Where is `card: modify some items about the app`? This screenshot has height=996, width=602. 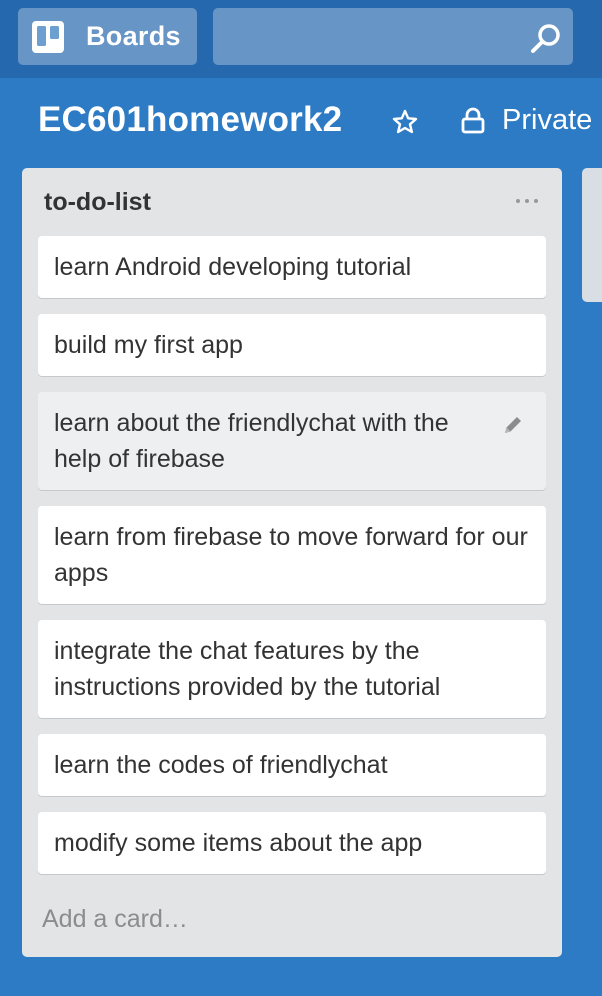
card: modify some items about the app is located at coordinates (292, 843).